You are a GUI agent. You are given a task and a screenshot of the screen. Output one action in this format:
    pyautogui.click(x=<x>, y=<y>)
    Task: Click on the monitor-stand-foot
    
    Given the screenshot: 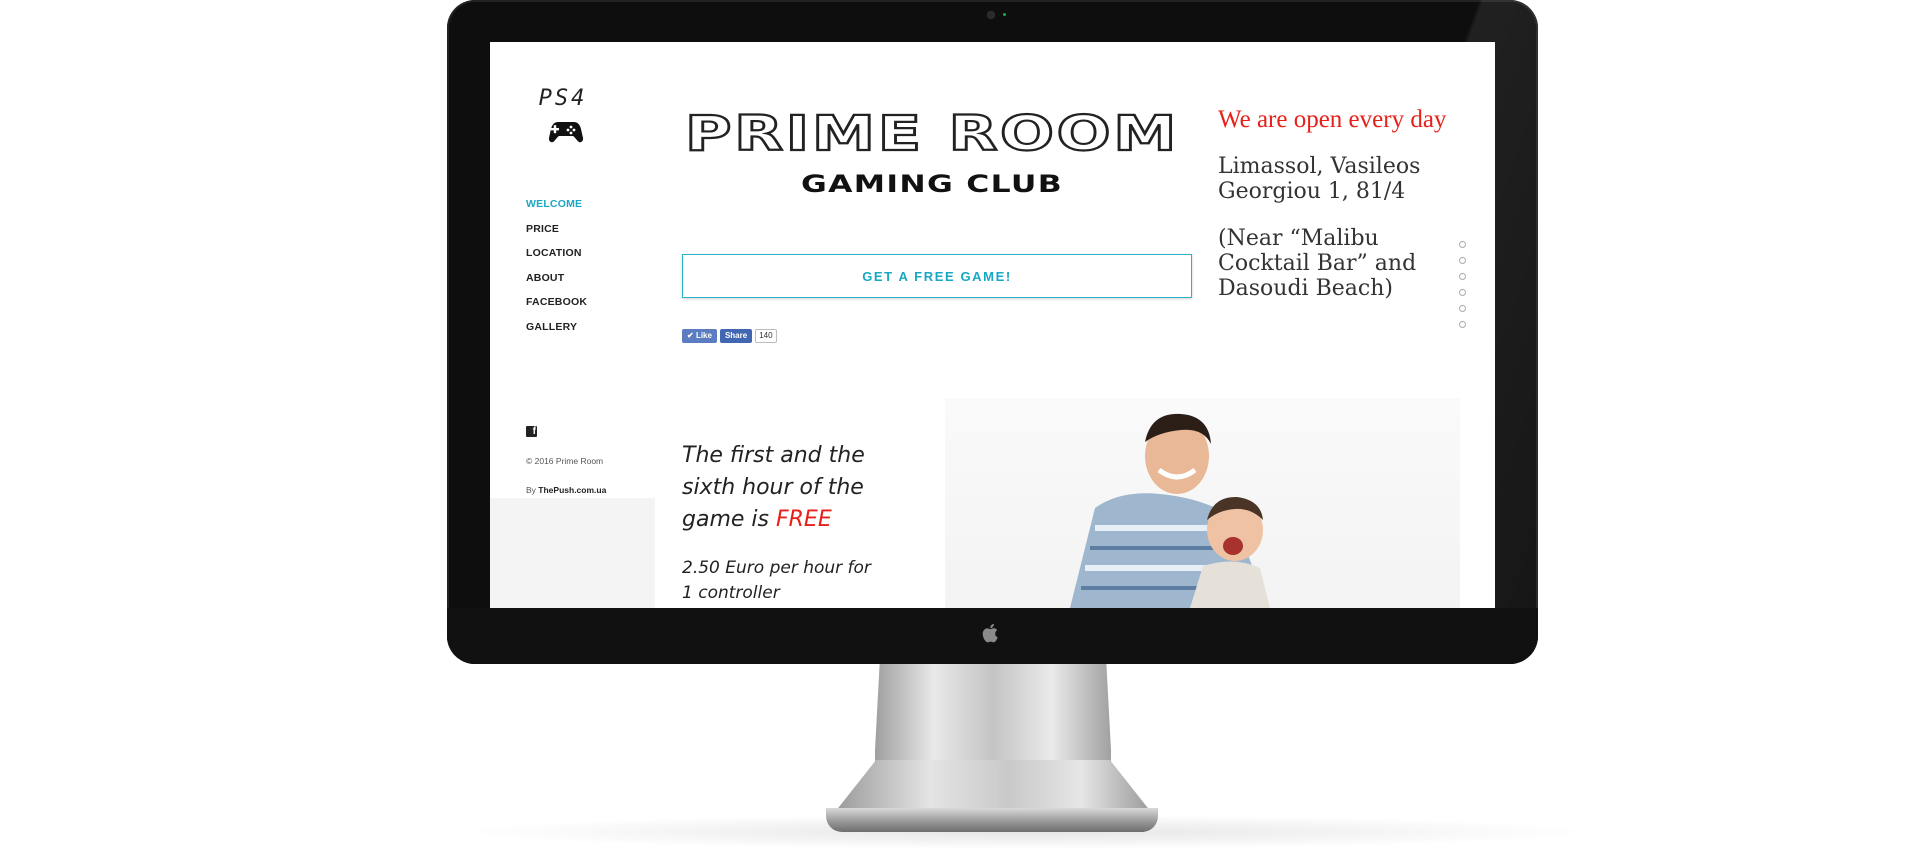 What is the action you would take?
    pyautogui.click(x=993, y=786)
    